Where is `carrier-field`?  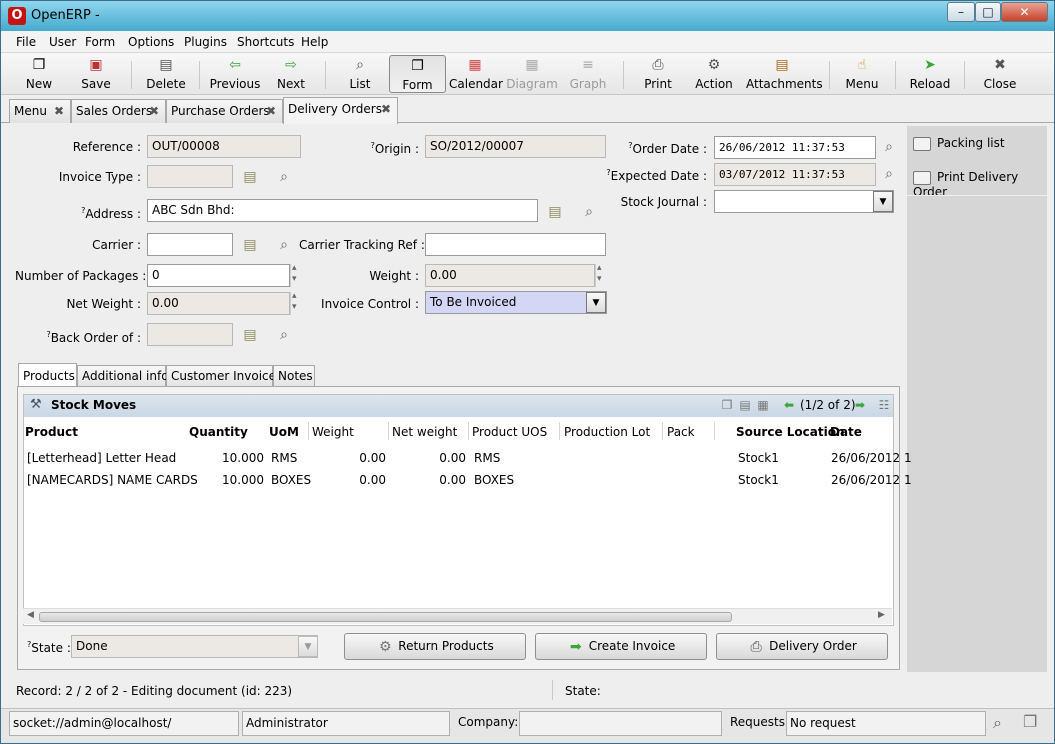 carrier-field is located at coordinates (190, 244).